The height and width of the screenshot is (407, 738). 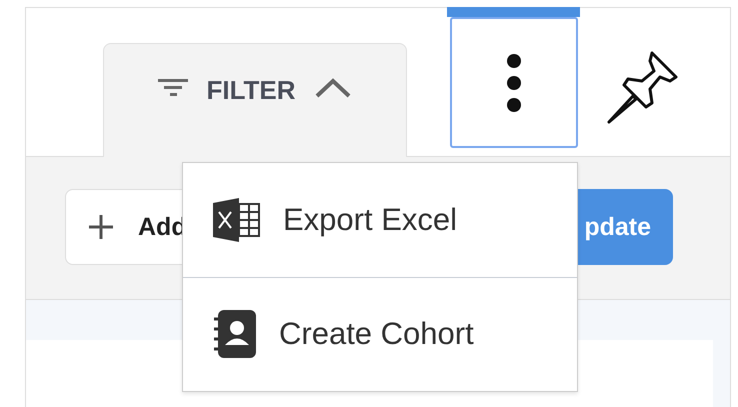 I want to click on spreadsheet-icon, so click(x=237, y=220).